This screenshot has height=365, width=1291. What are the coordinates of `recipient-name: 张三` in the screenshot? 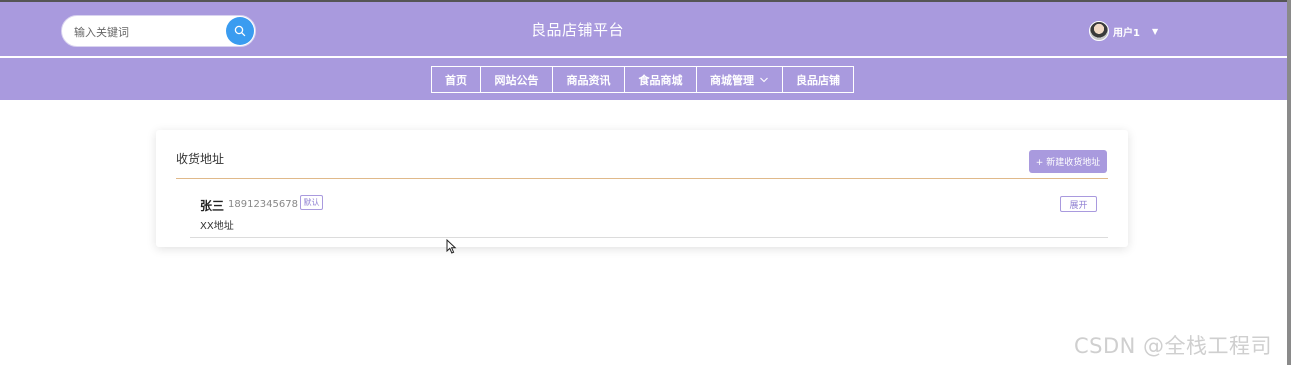 It's located at (212, 206).